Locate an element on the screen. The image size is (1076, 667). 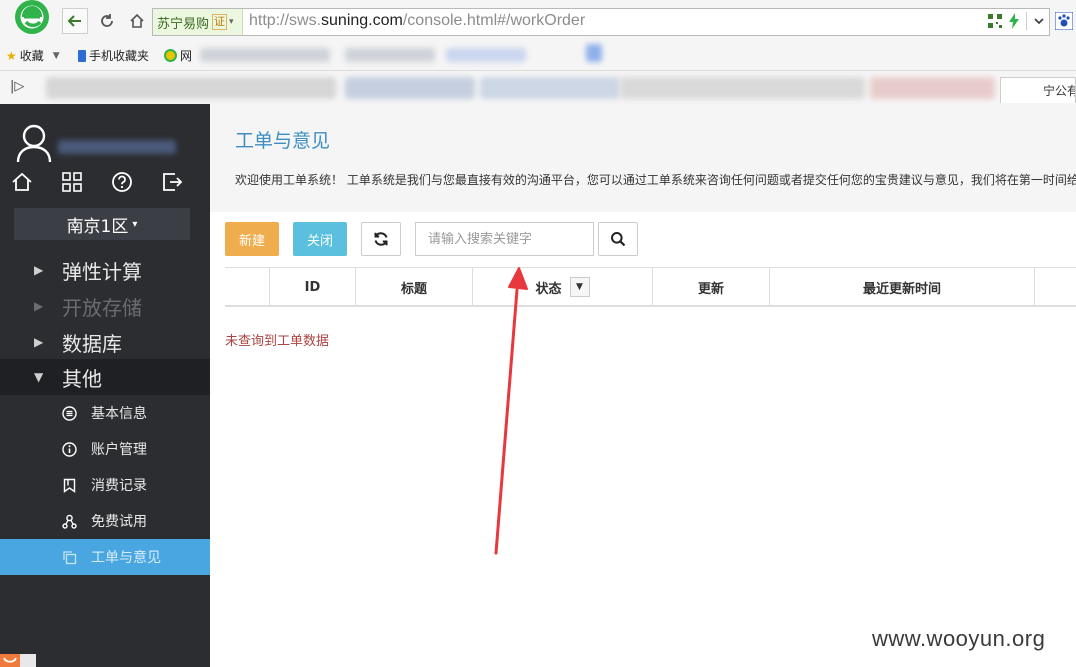
reload-button is located at coordinates (107, 21).